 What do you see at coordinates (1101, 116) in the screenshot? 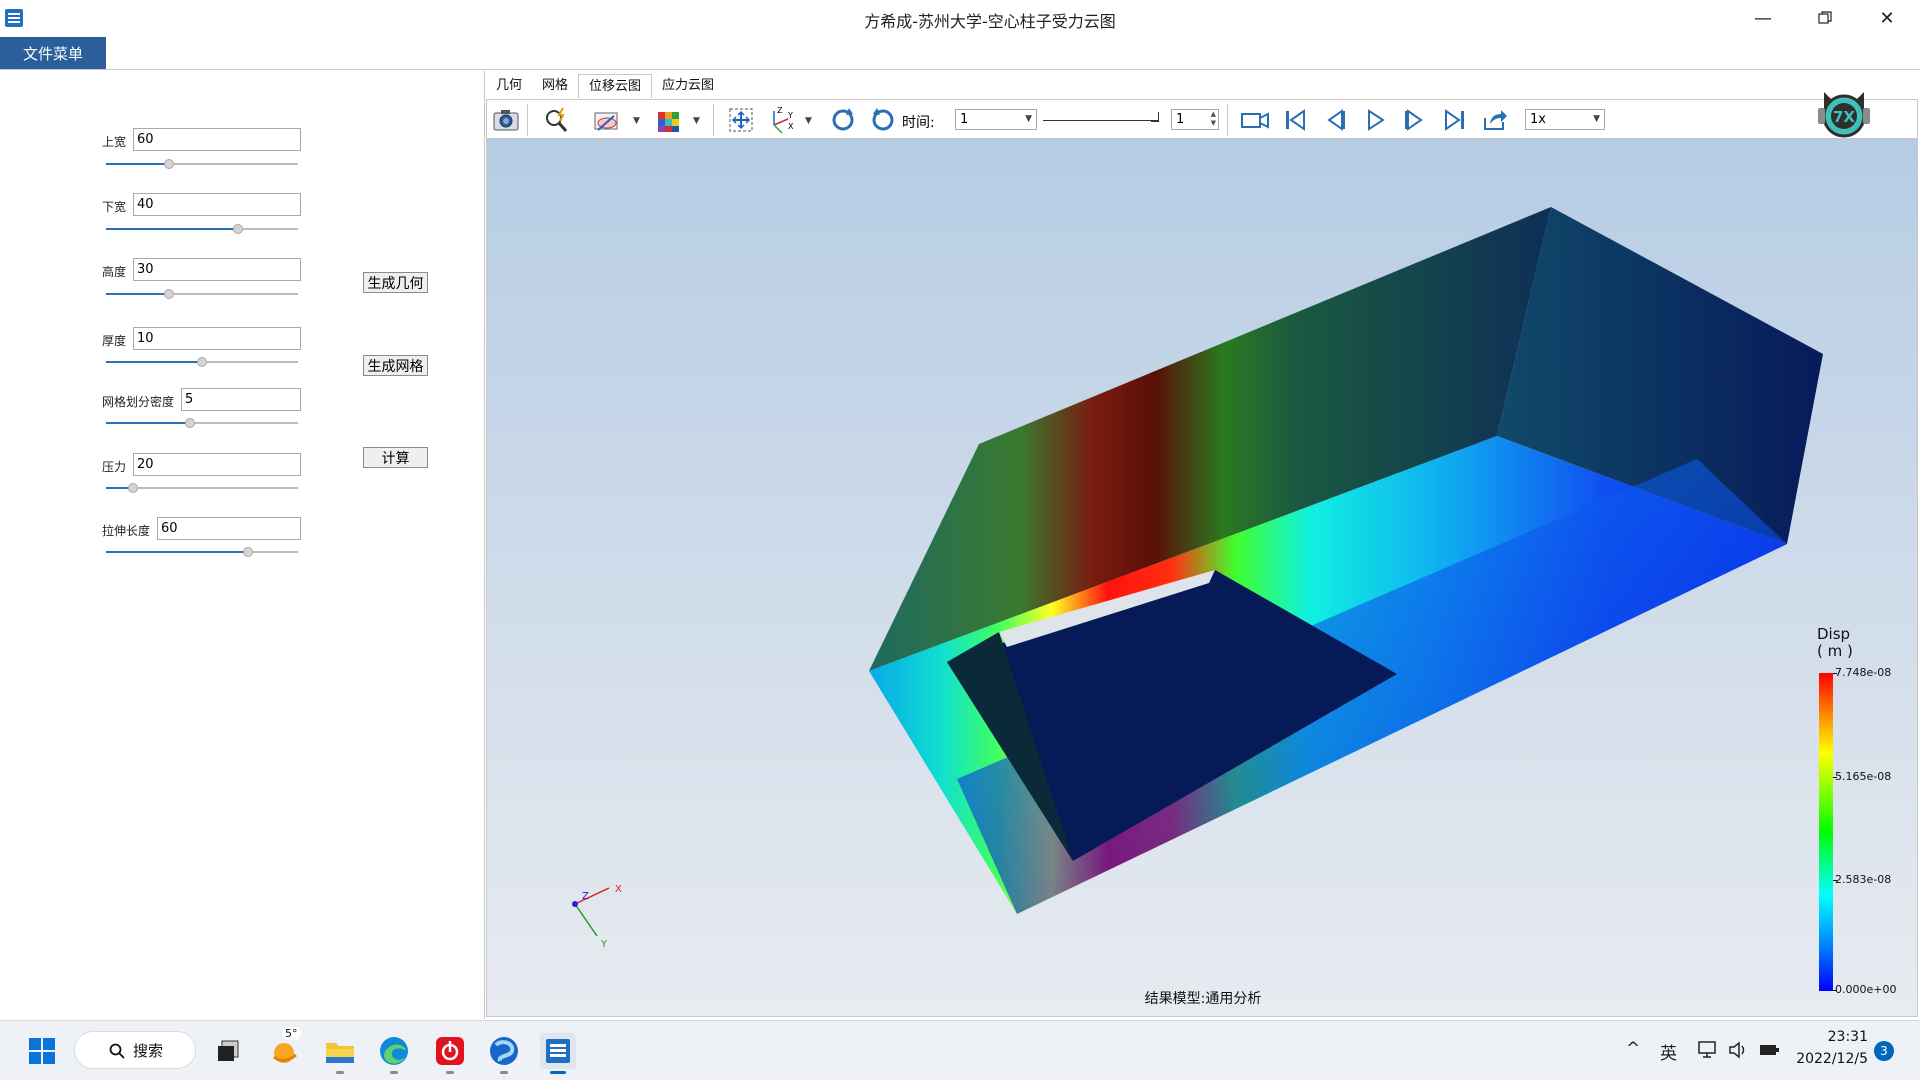
I see `frame-track` at bounding box center [1101, 116].